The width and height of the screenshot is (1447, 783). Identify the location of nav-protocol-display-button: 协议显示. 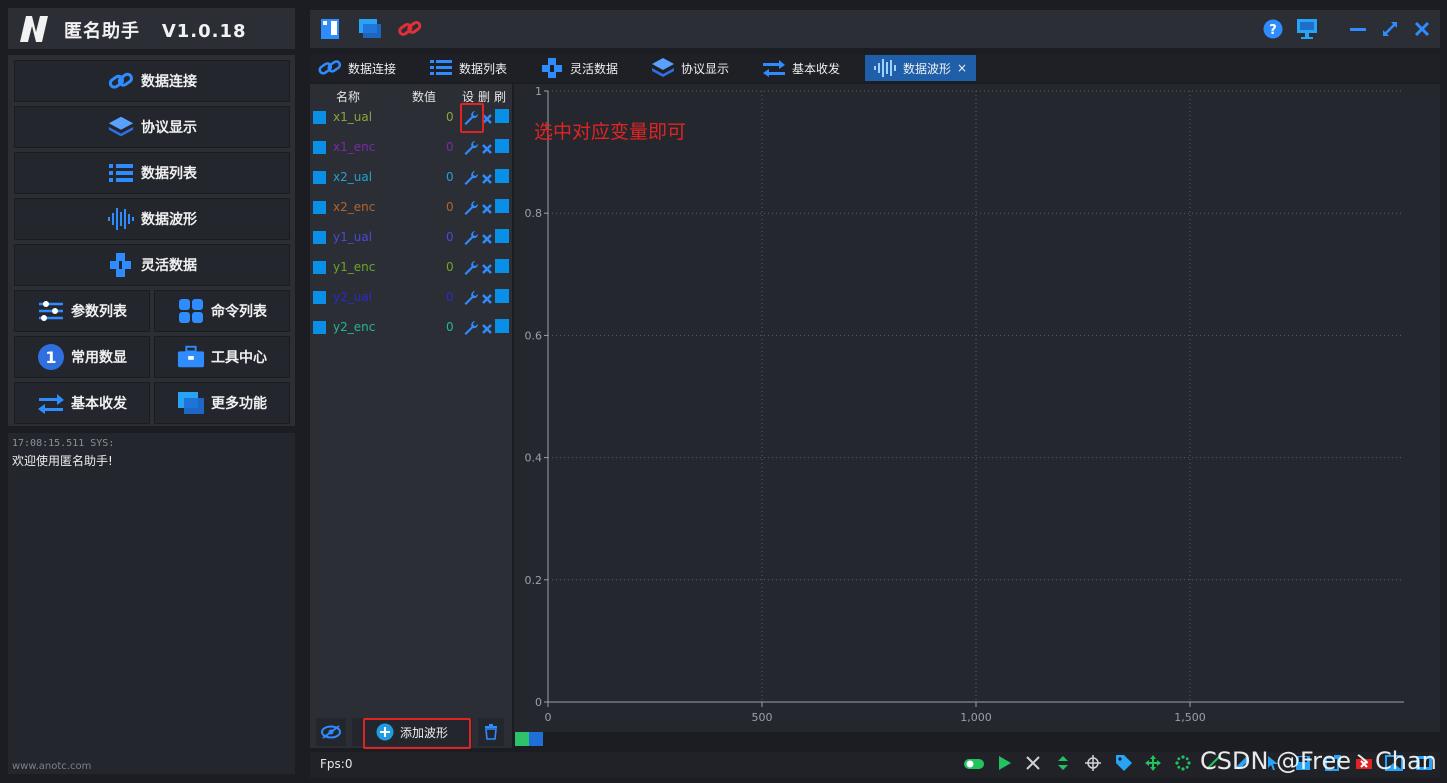
(152, 127).